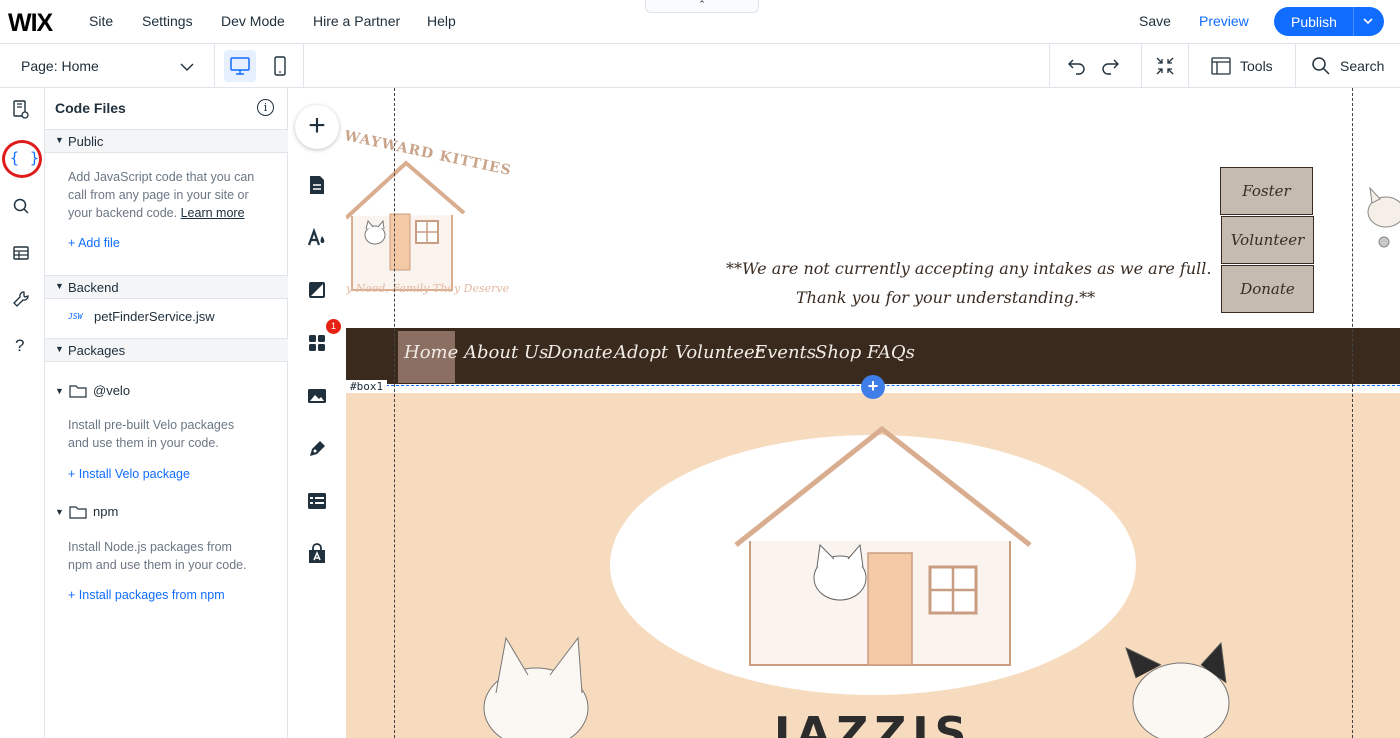 This screenshot has width=1400, height=738. I want to click on packages-section-header: ▼ Packages, so click(166, 350).